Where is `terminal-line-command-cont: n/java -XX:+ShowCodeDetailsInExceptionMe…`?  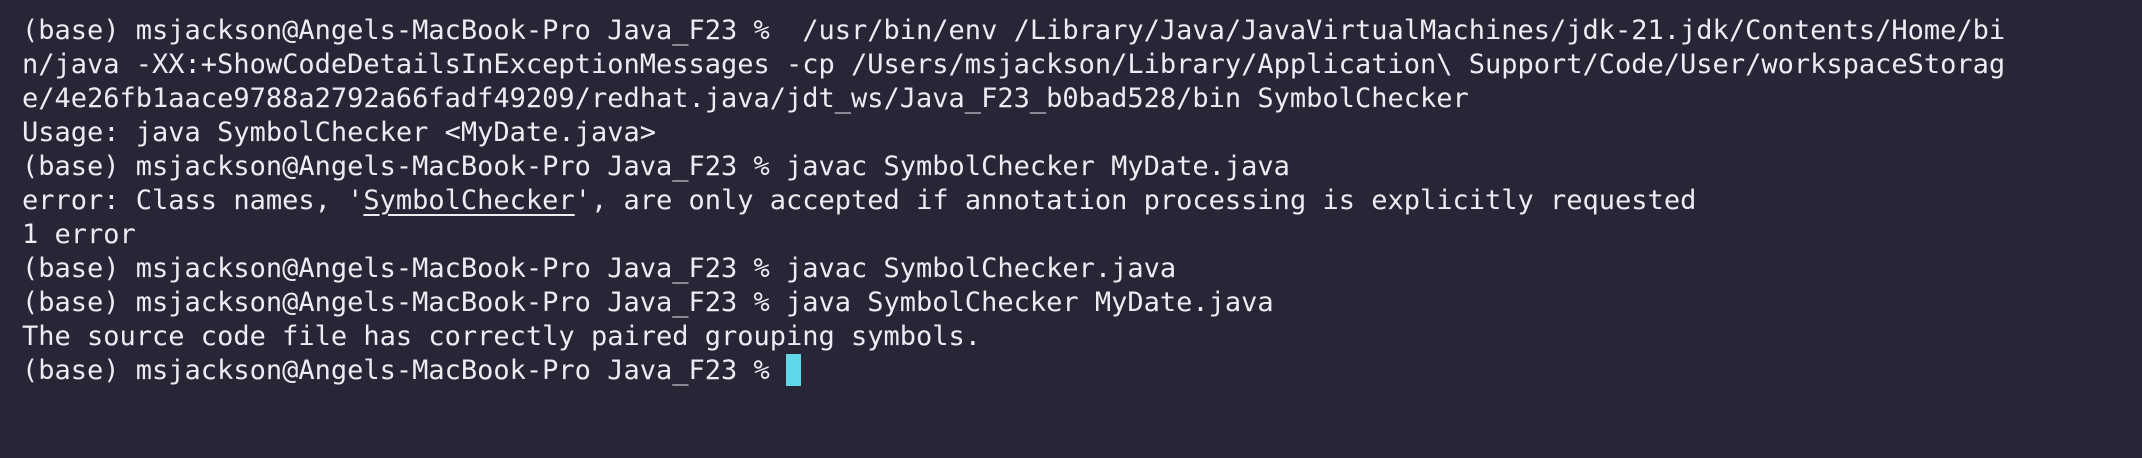
terminal-line-command-cont: n/java -XX:+ShowCodeDetailsInExceptionMe… is located at coordinates (1014, 64).